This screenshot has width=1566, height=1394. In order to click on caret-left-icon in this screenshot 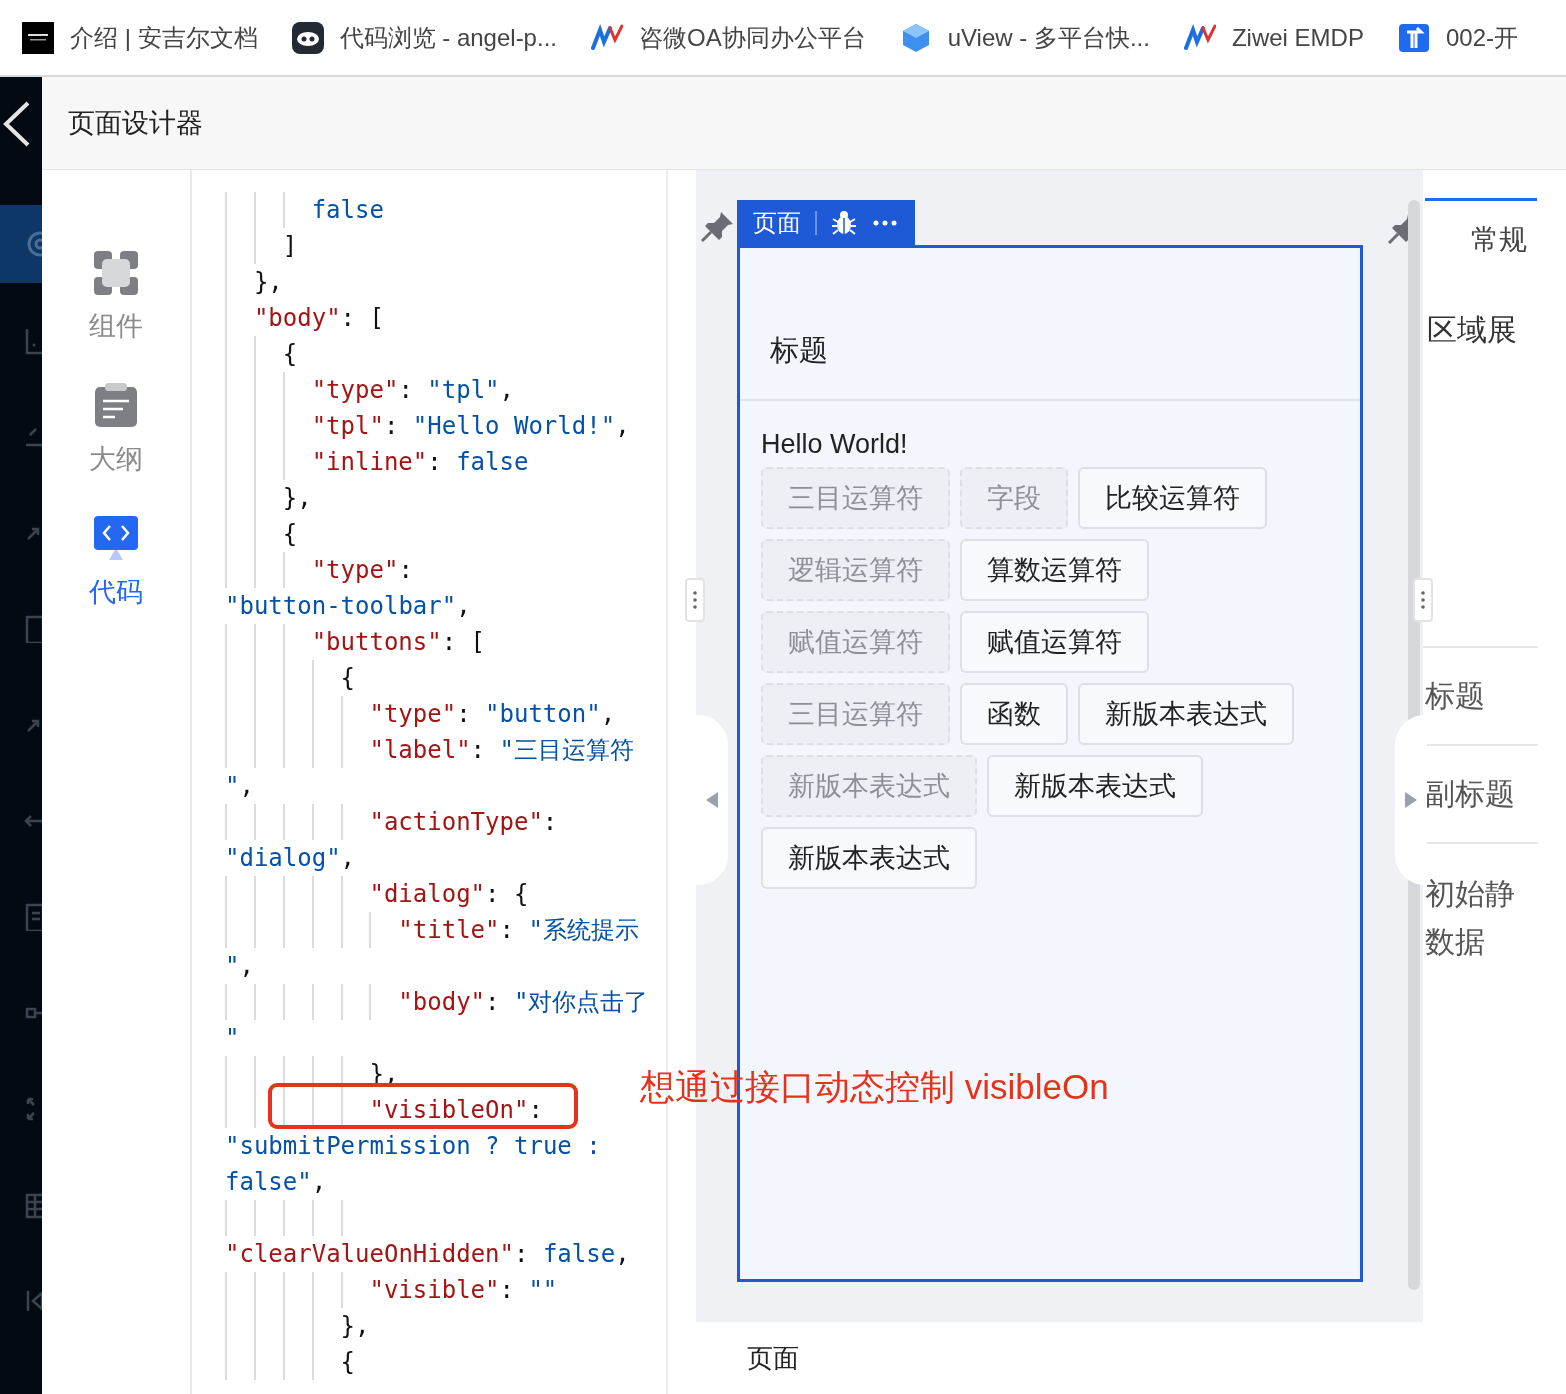, I will do `click(712, 800)`.